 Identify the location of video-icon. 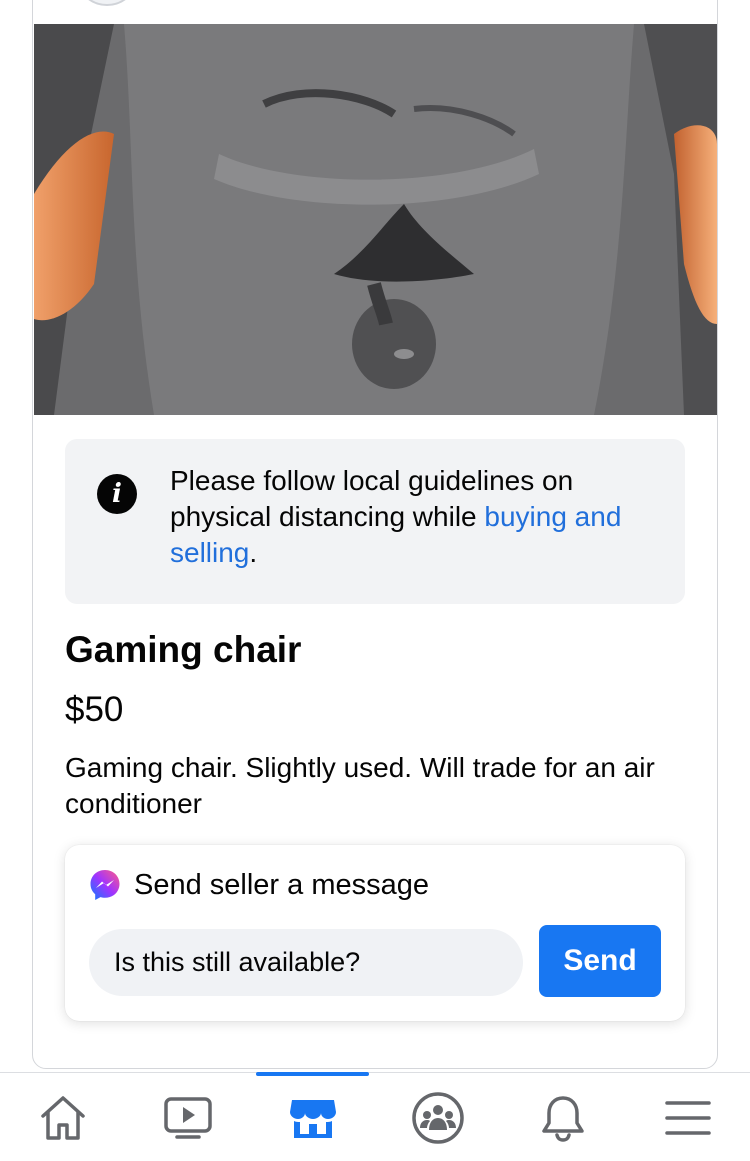
(187, 1117).